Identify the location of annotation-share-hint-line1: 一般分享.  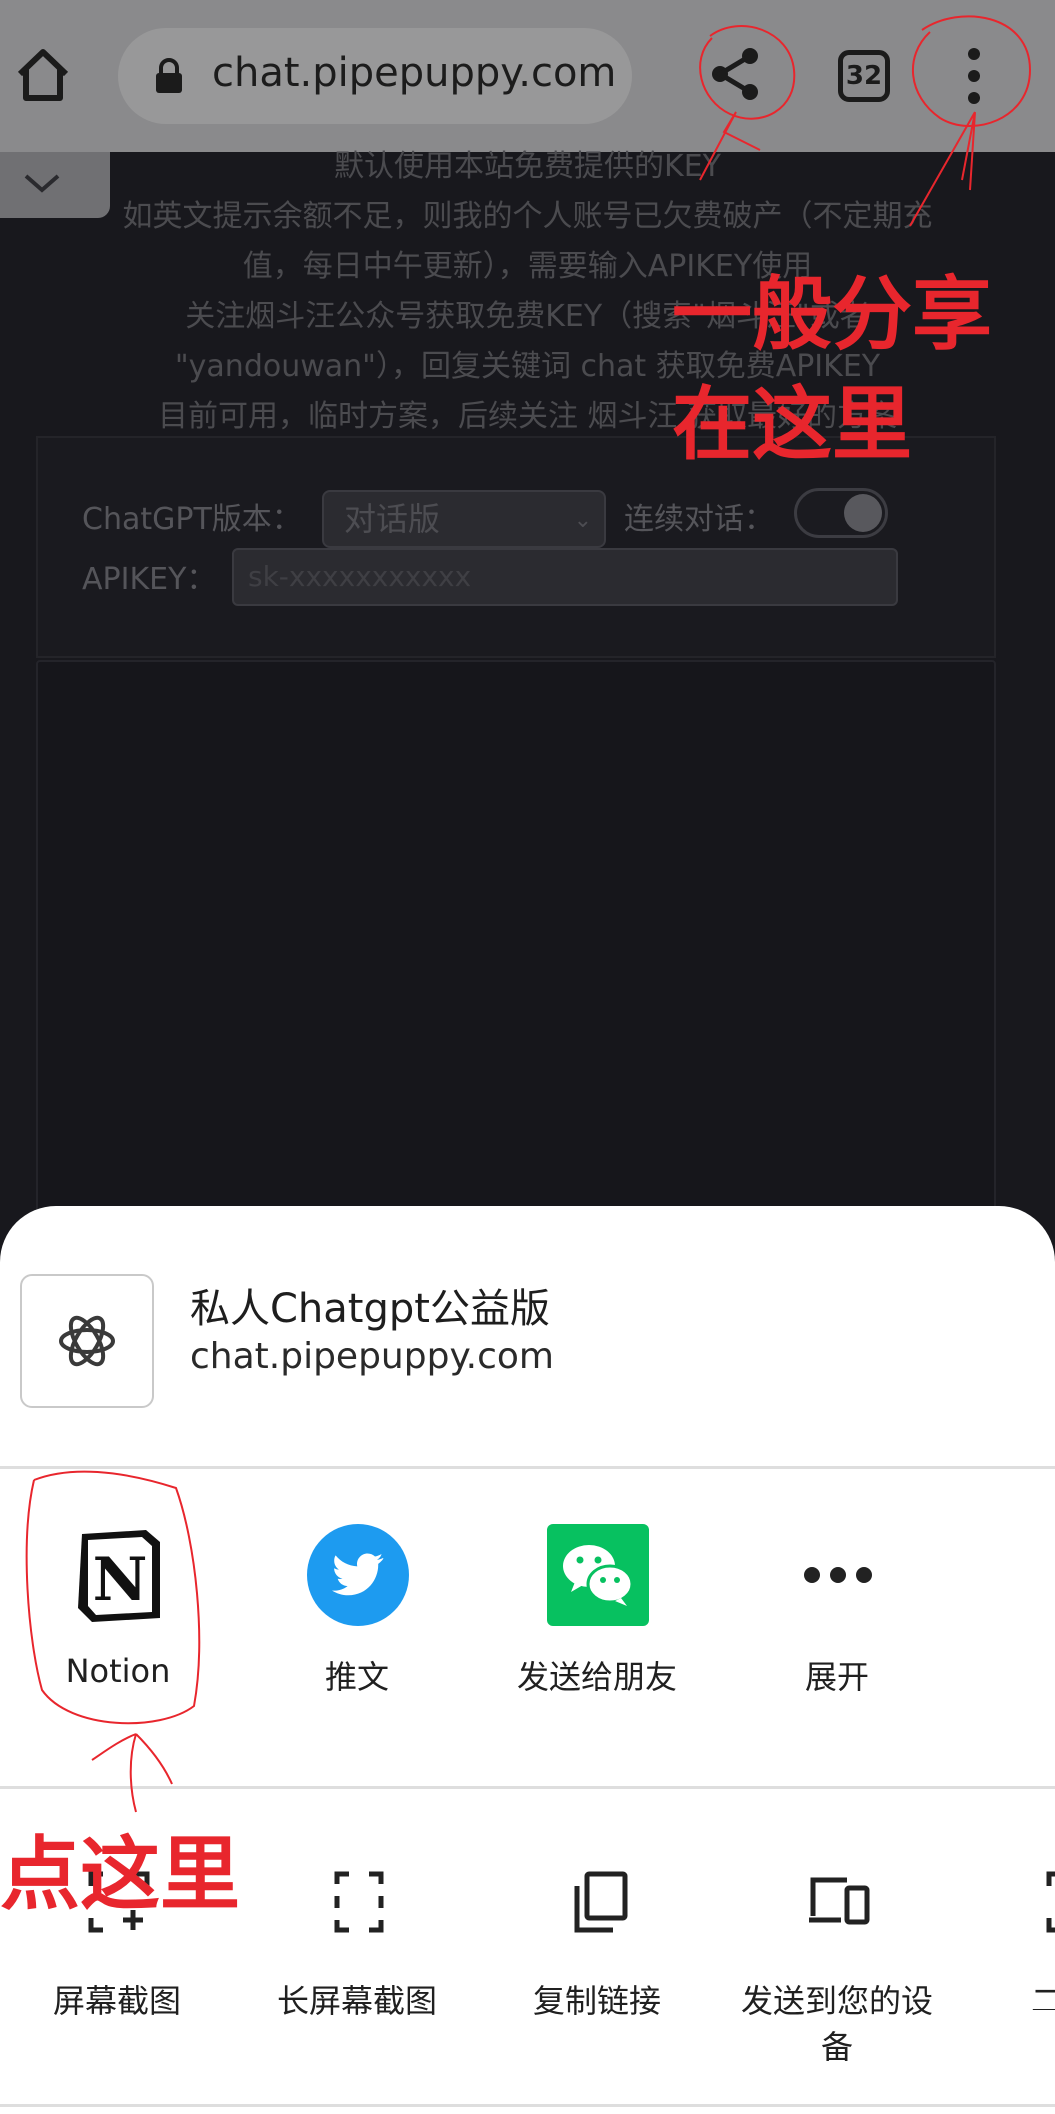
(832, 314).